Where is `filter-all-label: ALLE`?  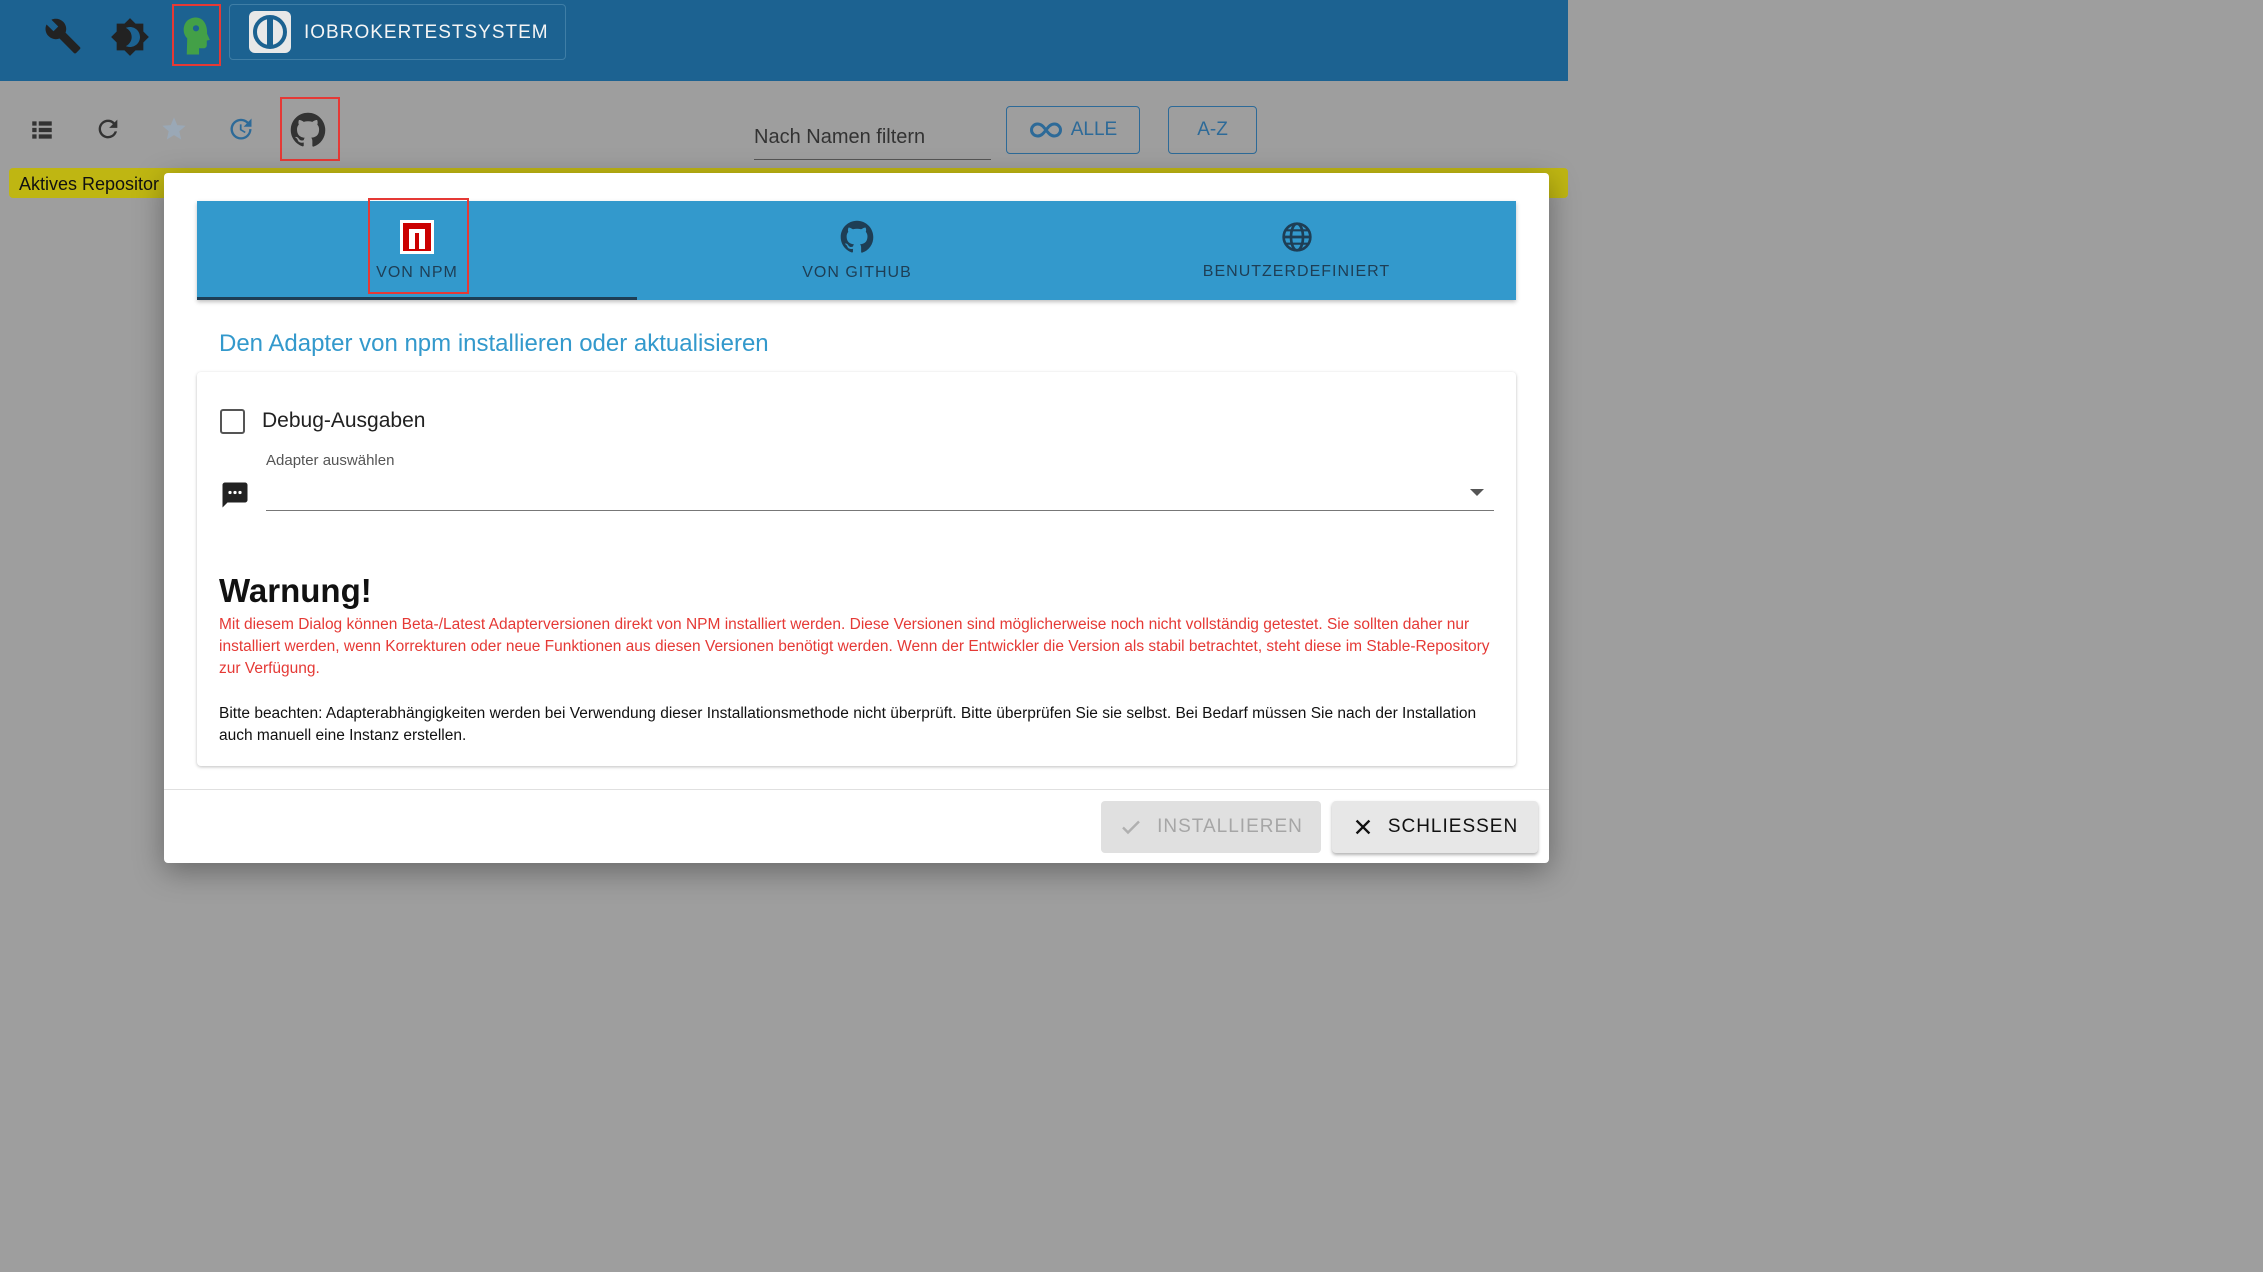
filter-all-label: ALLE is located at coordinates (1094, 129).